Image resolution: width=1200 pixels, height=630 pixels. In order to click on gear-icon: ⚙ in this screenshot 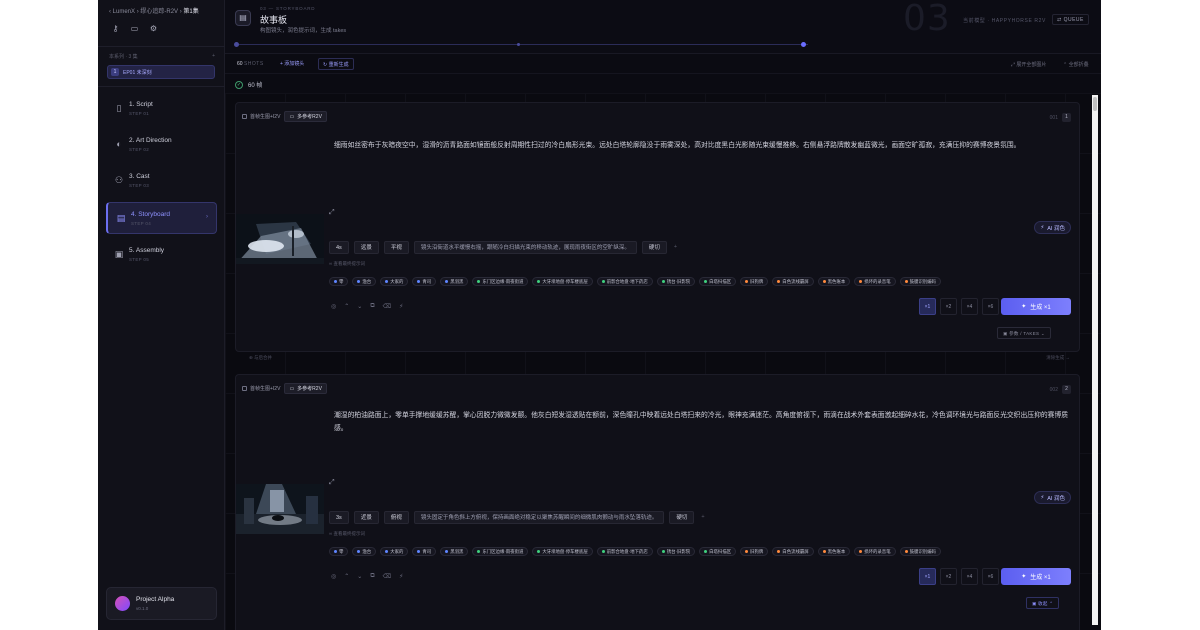, I will do `click(153, 28)`.